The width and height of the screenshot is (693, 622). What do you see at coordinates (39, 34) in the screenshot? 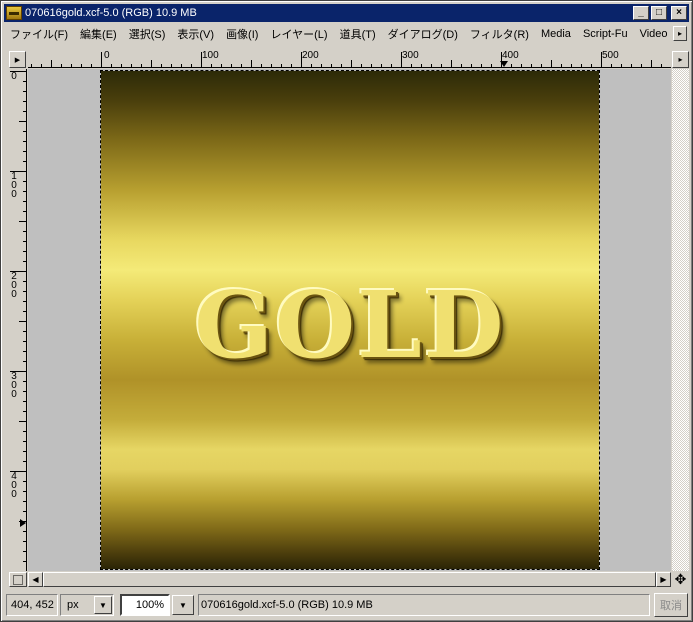
I see `menu-file: ファイル(F)` at bounding box center [39, 34].